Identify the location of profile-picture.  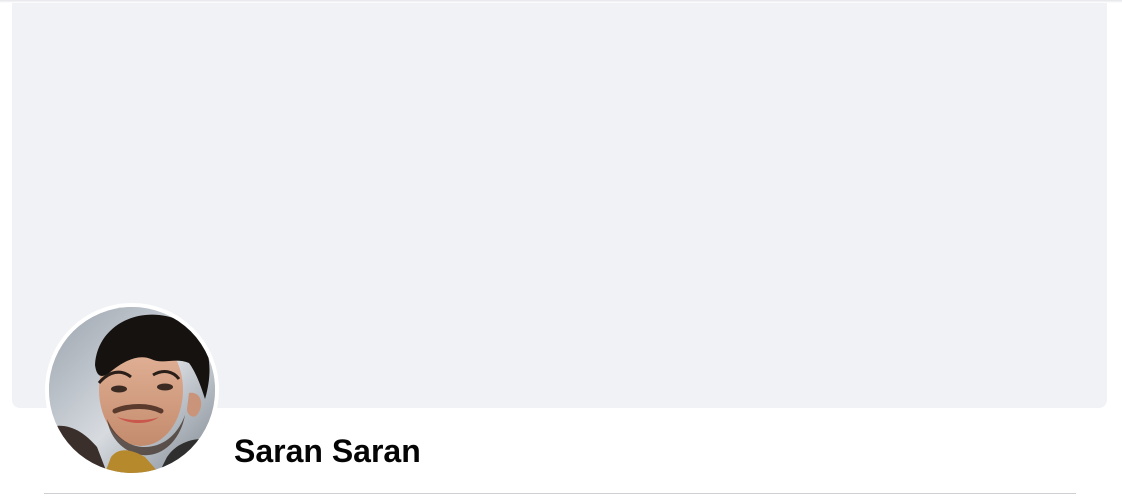
(132, 390).